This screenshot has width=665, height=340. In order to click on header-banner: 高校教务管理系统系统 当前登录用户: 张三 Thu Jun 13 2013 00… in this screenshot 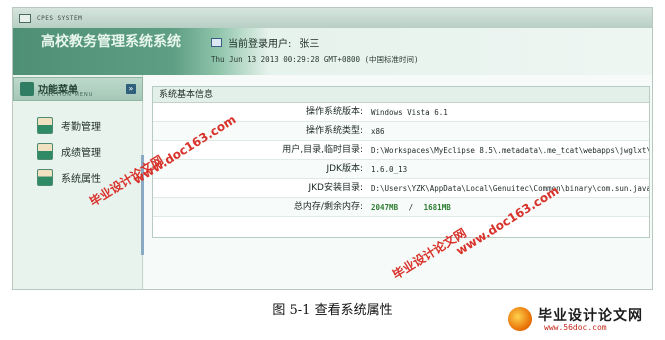, I will do `click(332, 51)`.